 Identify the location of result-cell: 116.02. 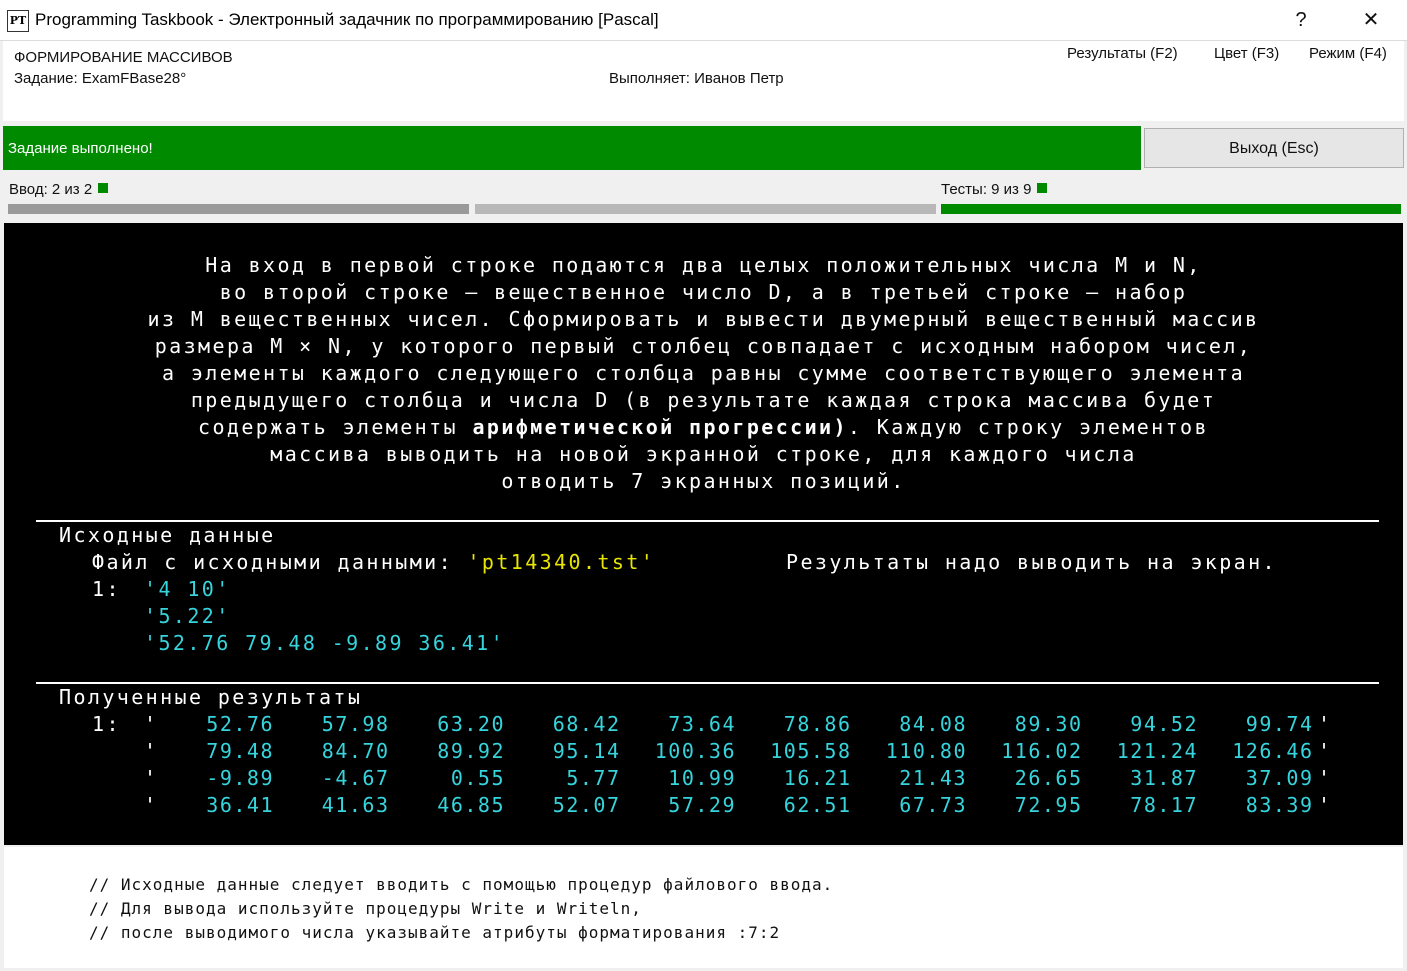
(1042, 751).